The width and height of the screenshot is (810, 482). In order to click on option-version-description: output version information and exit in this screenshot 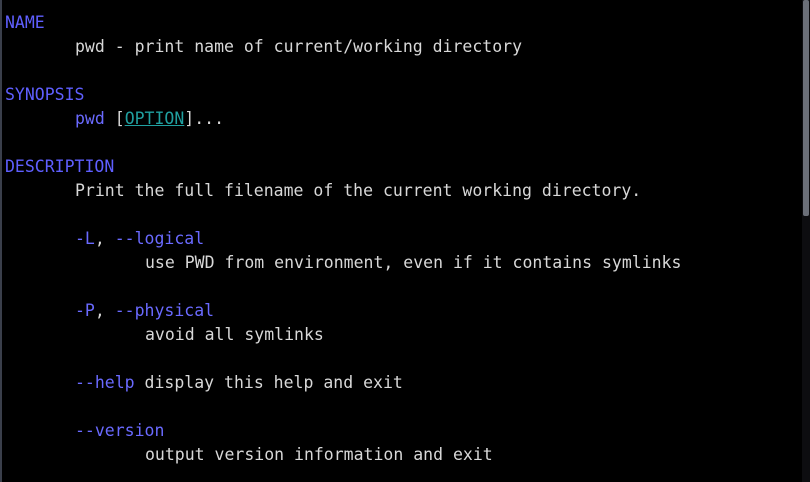, I will do `click(319, 454)`.